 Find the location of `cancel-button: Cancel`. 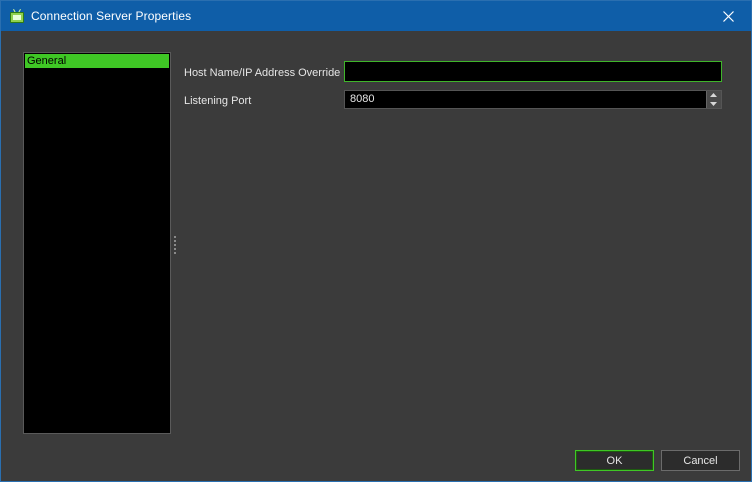

cancel-button: Cancel is located at coordinates (700, 460).